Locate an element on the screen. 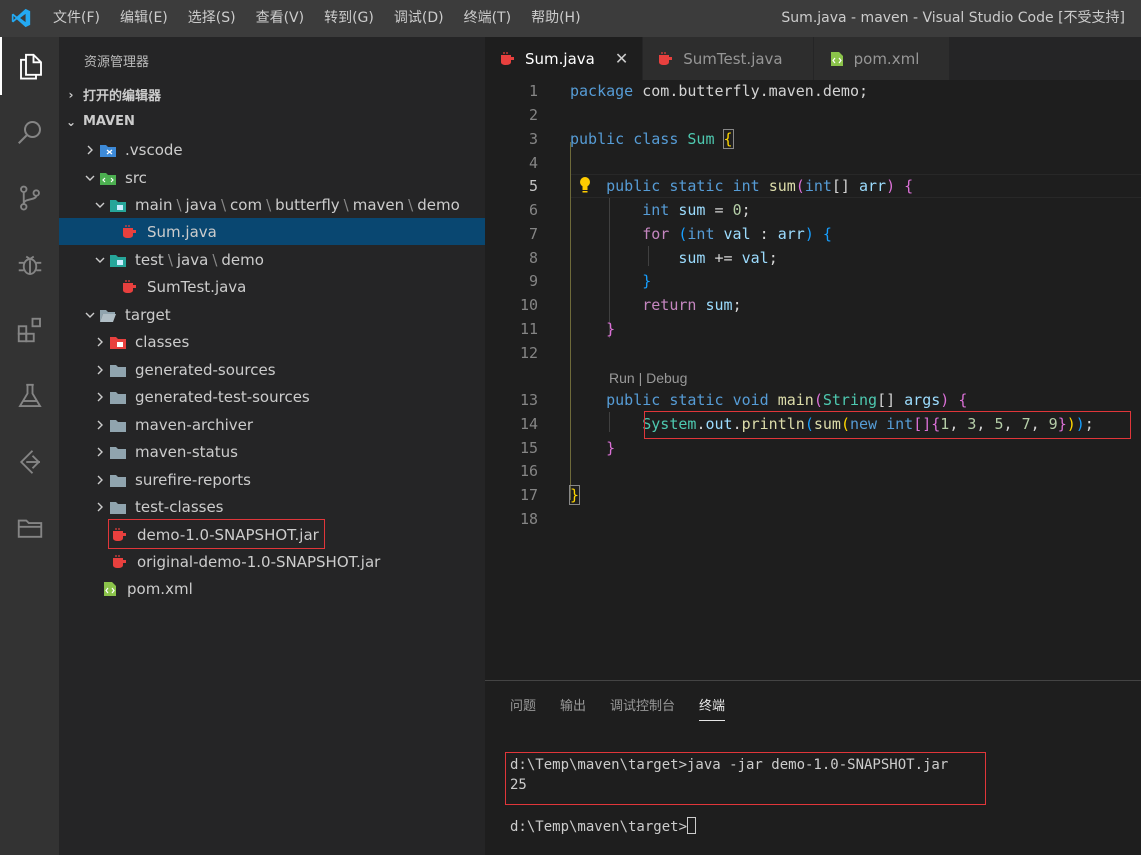 The image size is (1141, 855). tree-item-original-jar: original-demo-1.0-SNAPSHOT.jar is located at coordinates (272, 561).